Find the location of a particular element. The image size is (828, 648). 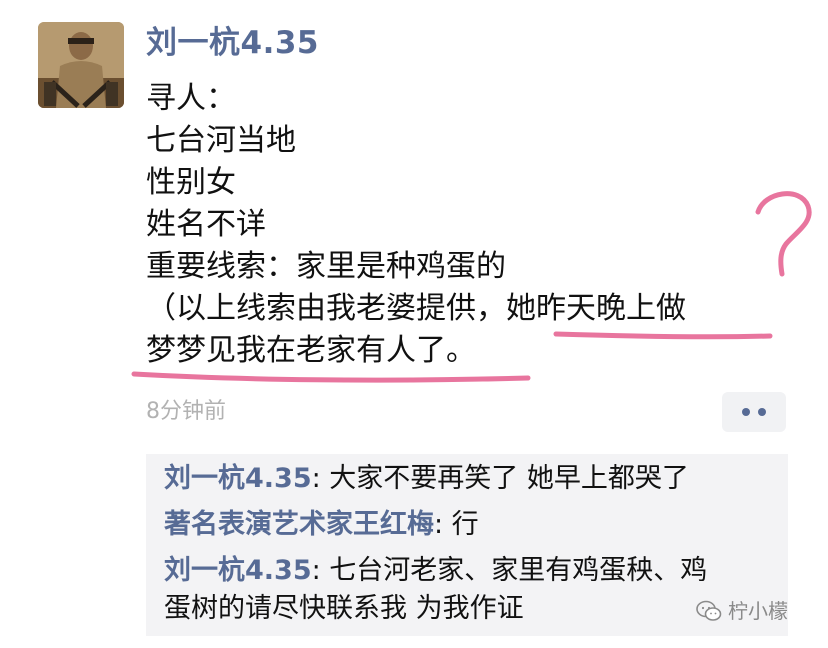

post-author-name: 刘一杭4.35 is located at coordinates (232, 43).